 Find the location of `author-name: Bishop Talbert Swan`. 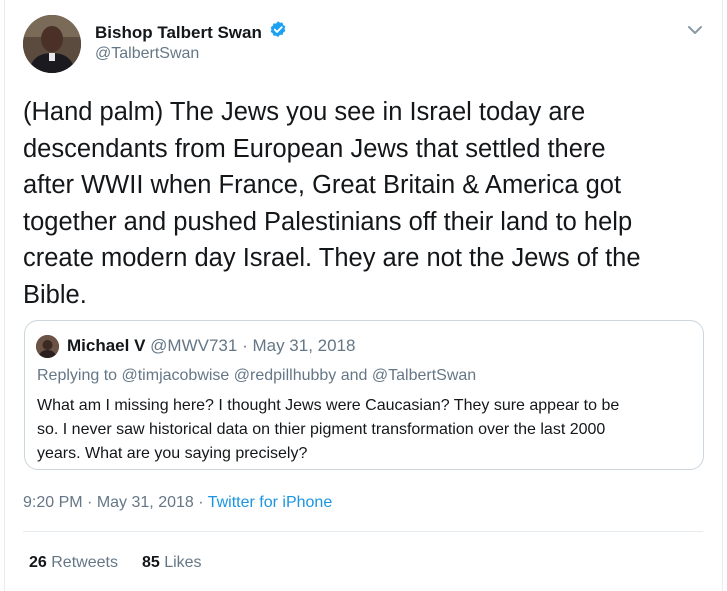

author-name: Bishop Talbert Swan is located at coordinates (178, 33).